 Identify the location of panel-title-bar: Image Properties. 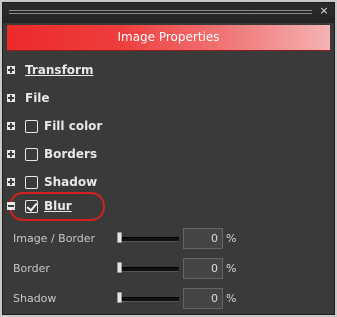
(168, 38).